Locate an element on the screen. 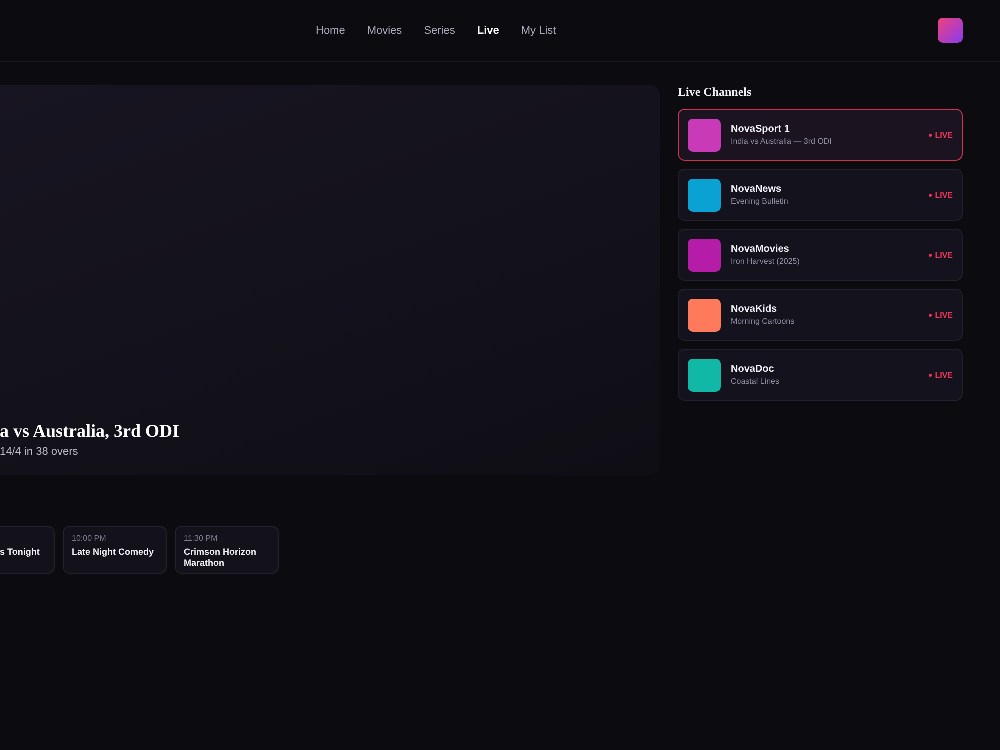 The height and width of the screenshot is (750, 1000). nav-link: Series is located at coordinates (440, 30).